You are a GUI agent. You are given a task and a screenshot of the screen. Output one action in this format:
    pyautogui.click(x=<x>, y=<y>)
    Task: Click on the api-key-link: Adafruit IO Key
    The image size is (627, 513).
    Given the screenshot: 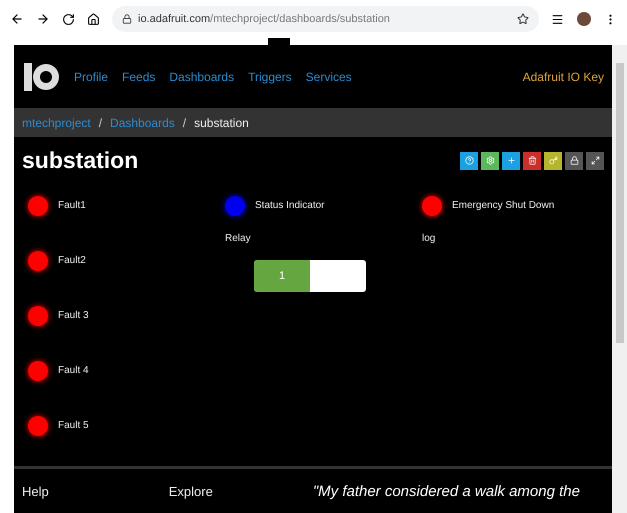 What is the action you would take?
    pyautogui.click(x=563, y=77)
    